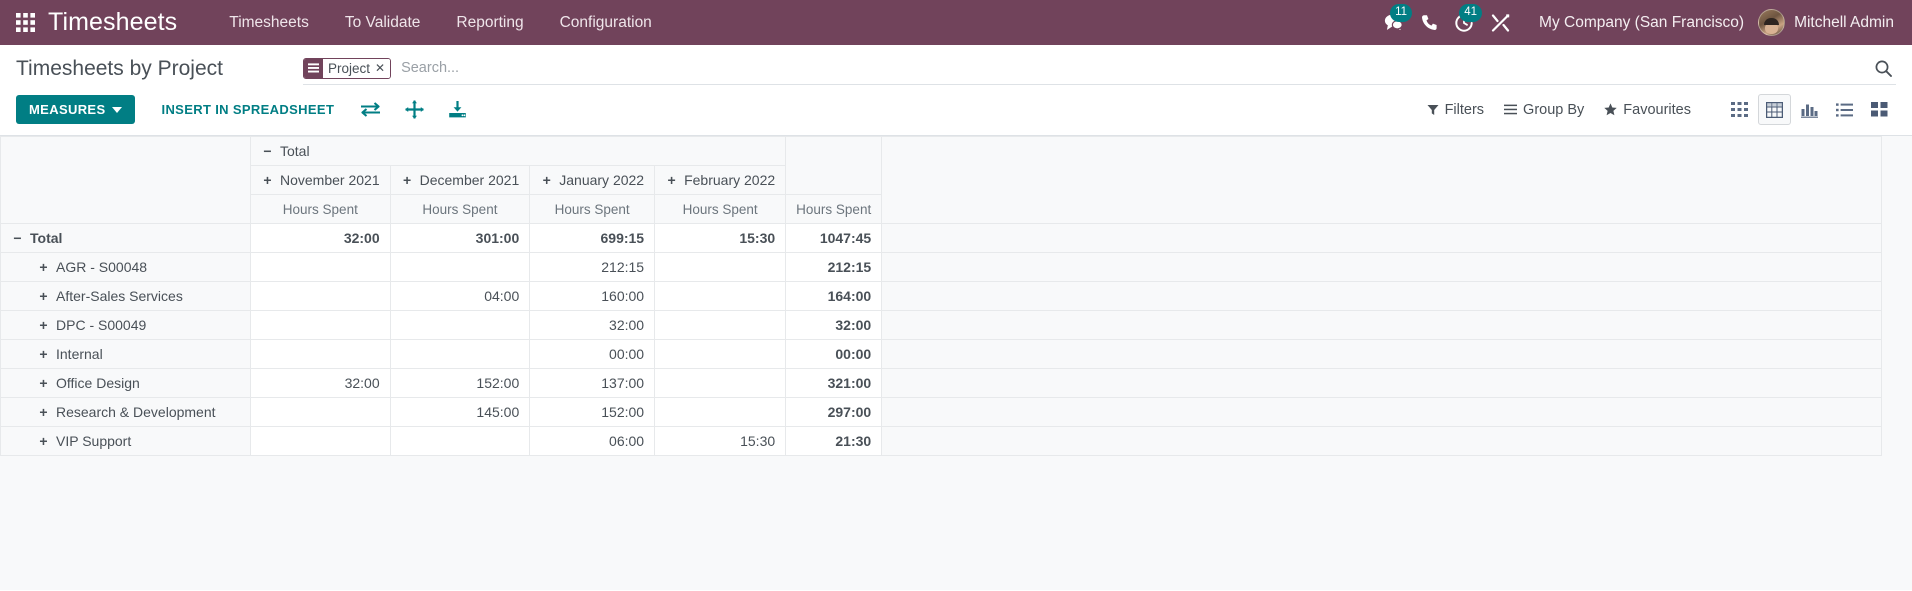  I want to click on debug-tools-icon, so click(1500, 23).